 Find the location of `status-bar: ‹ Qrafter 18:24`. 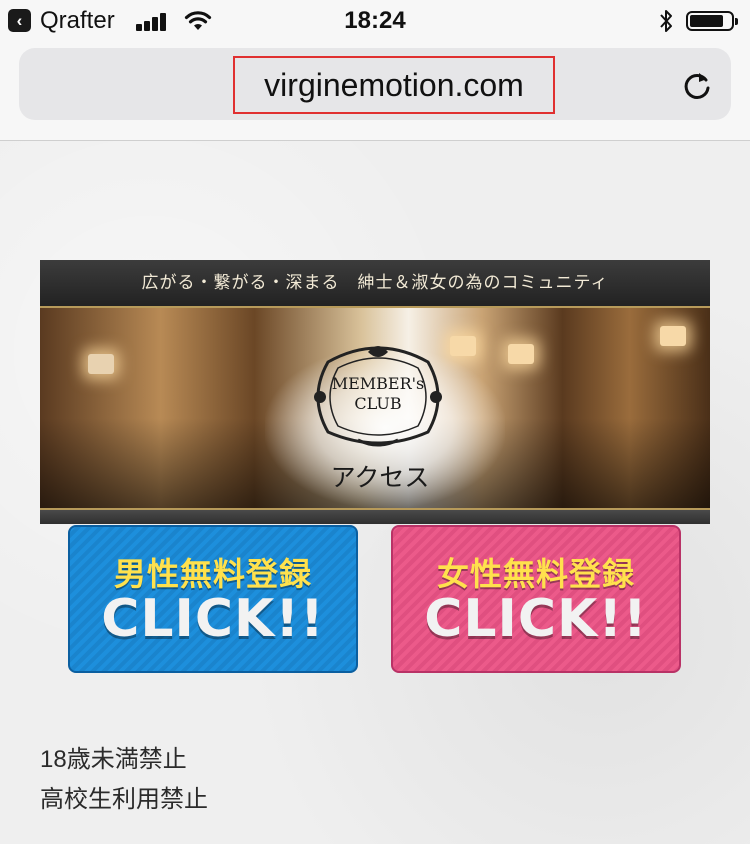

status-bar: ‹ Qrafter 18:24 is located at coordinates (375, 21).